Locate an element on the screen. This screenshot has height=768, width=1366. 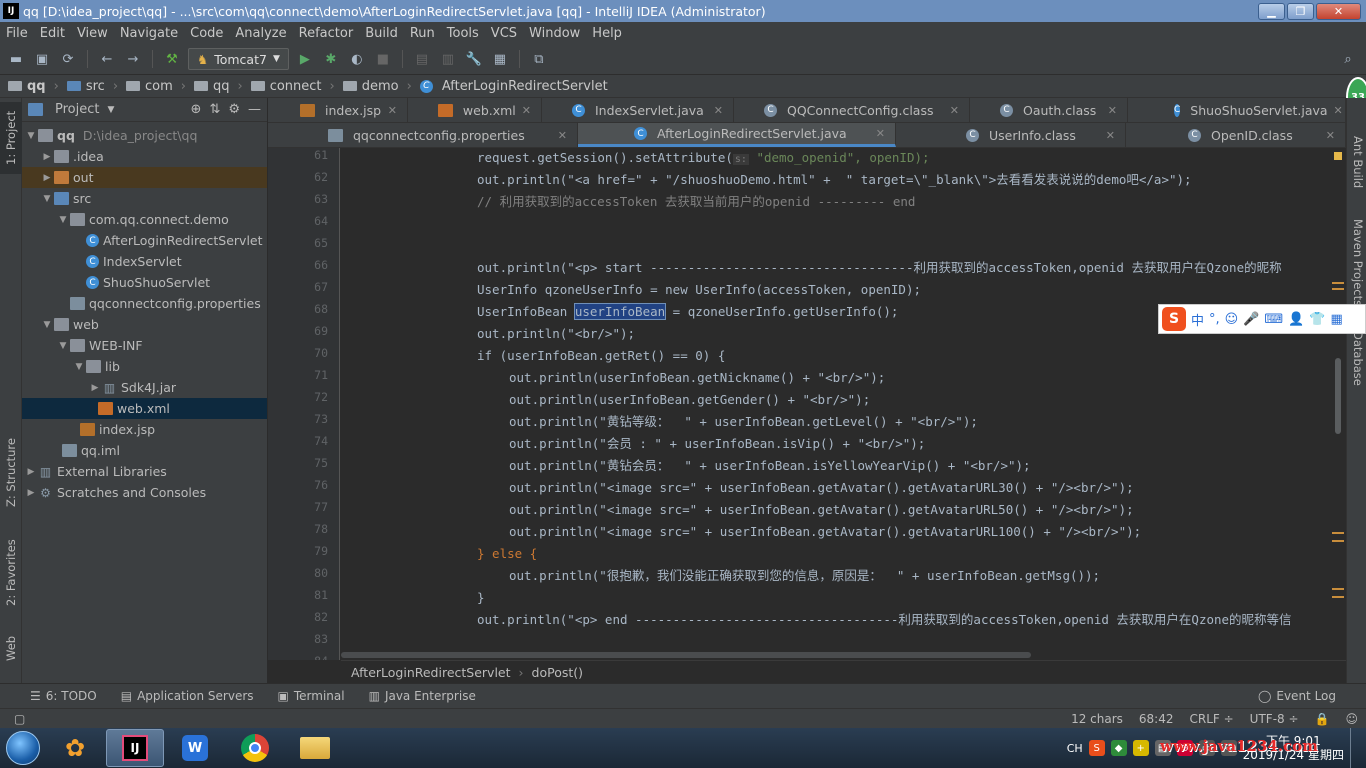
locate-icon: ⊕ is located at coordinates (196, 109).